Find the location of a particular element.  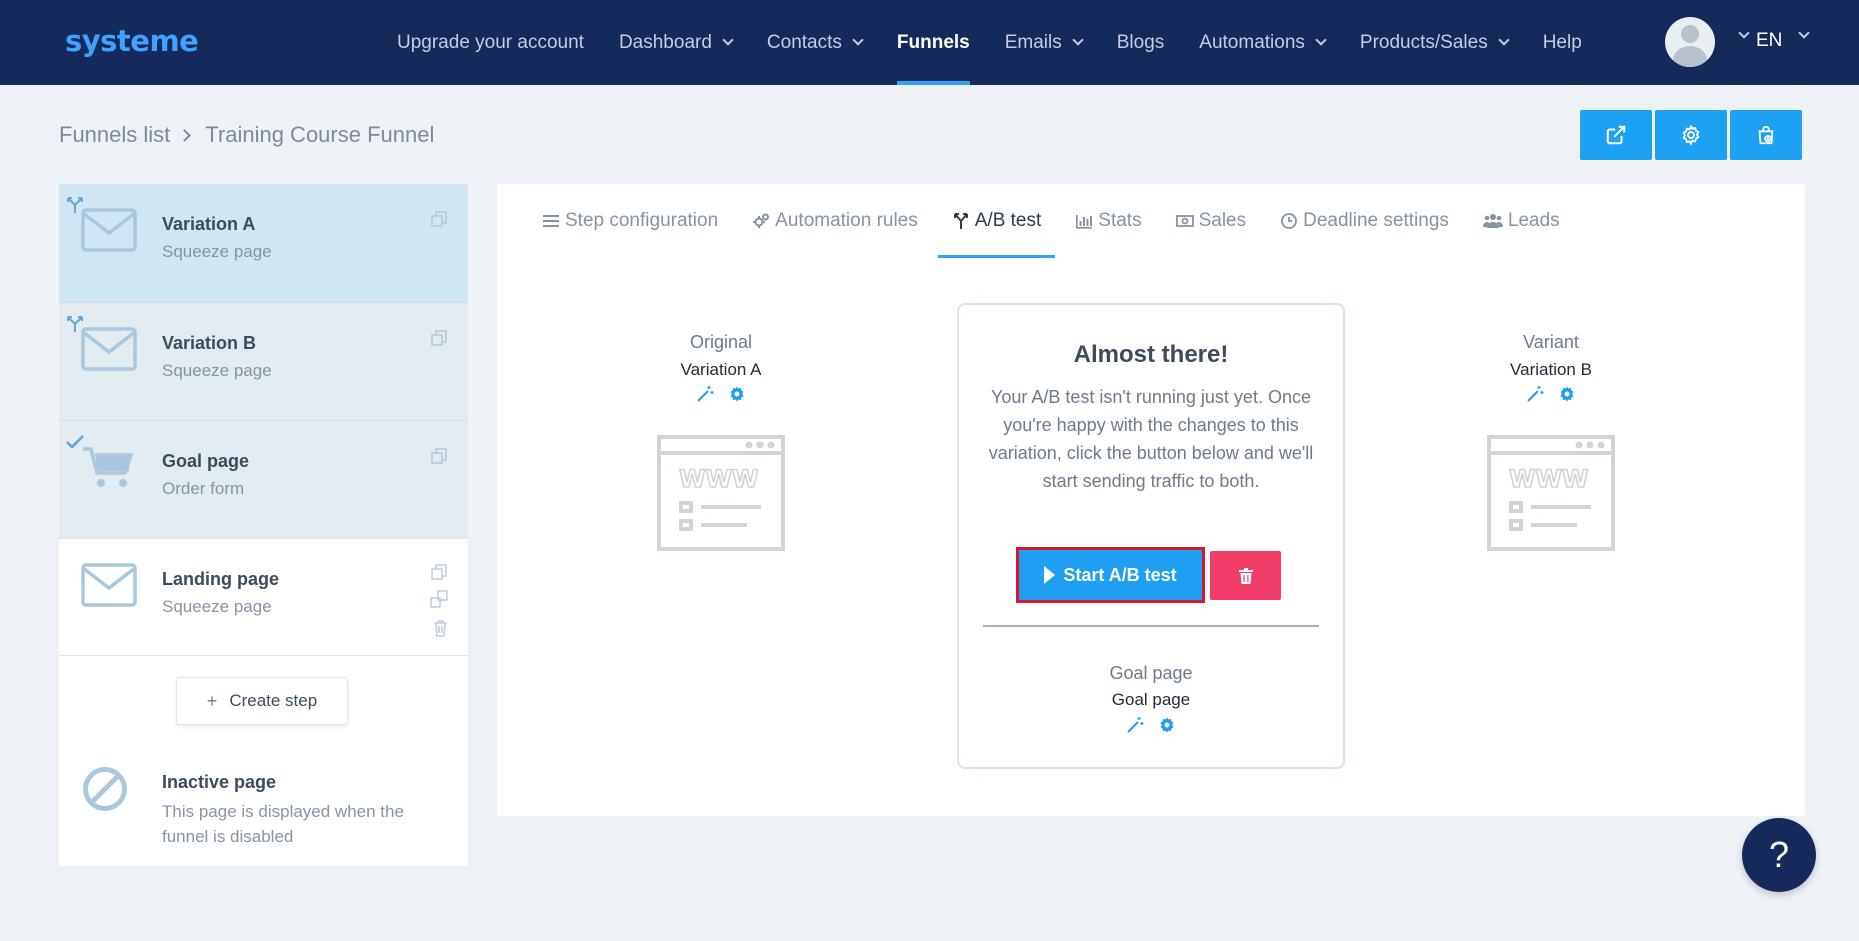

logo: systeme is located at coordinates (132, 41).